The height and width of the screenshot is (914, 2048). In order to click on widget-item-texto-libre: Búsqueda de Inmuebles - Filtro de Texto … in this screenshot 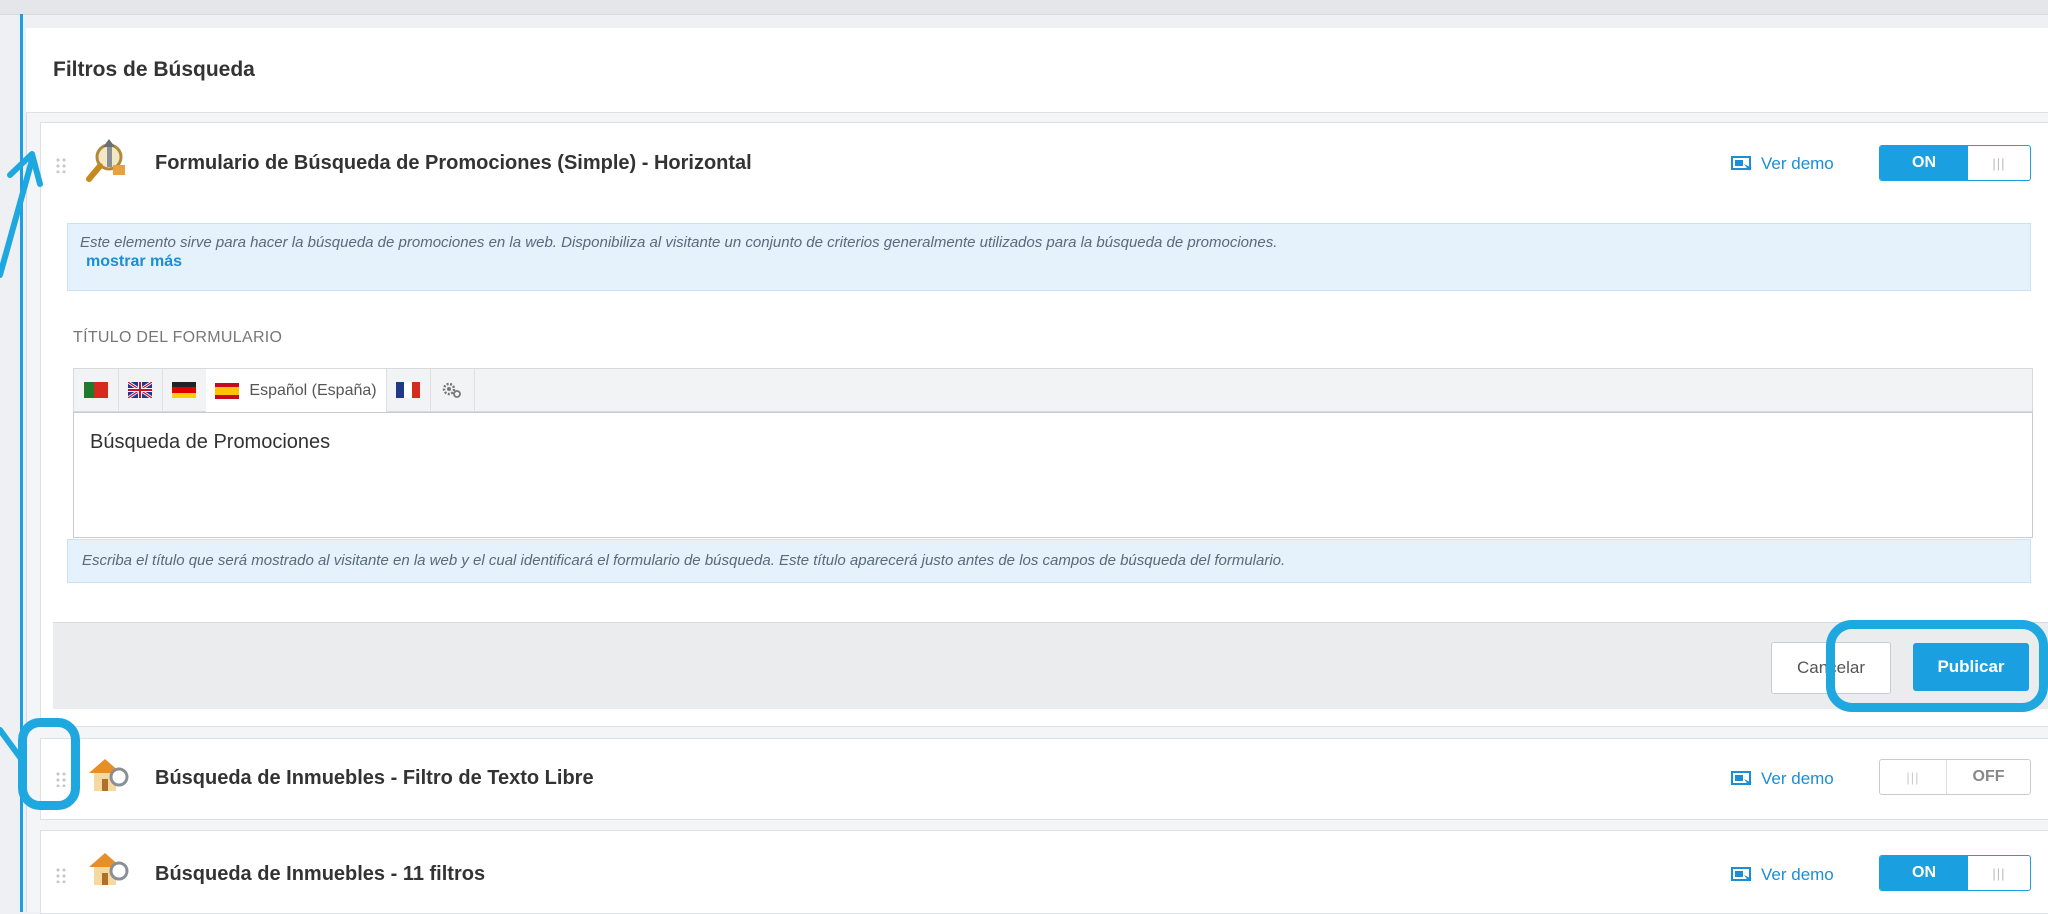, I will do `click(1044, 779)`.